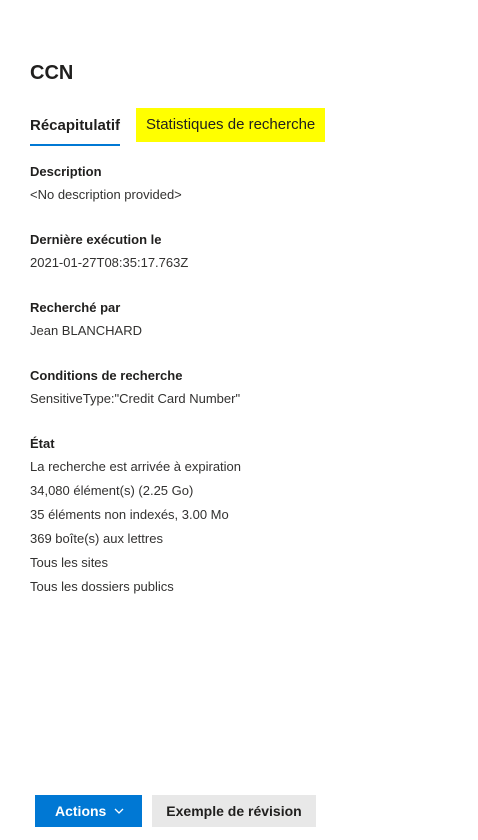 Image resolution: width=478 pixels, height=840 pixels. What do you see at coordinates (119, 811) in the screenshot?
I see `chevron-down-icon` at bounding box center [119, 811].